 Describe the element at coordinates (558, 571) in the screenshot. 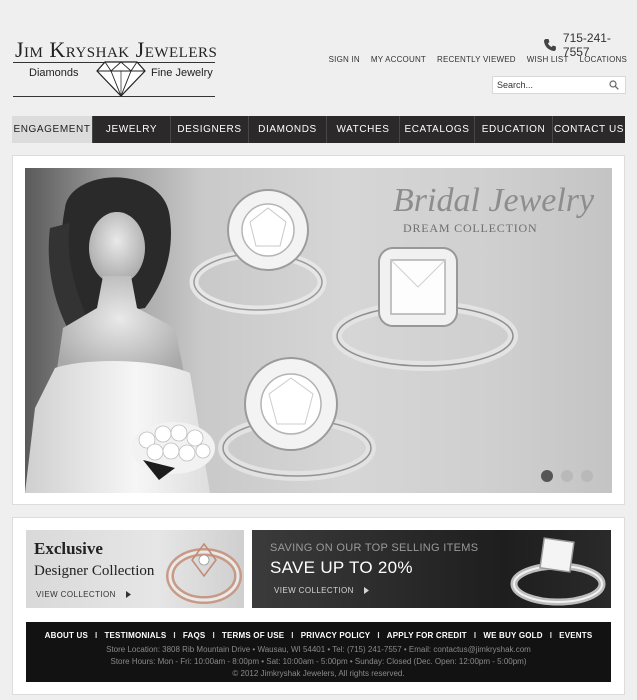

I see `sale-ring-image` at that location.